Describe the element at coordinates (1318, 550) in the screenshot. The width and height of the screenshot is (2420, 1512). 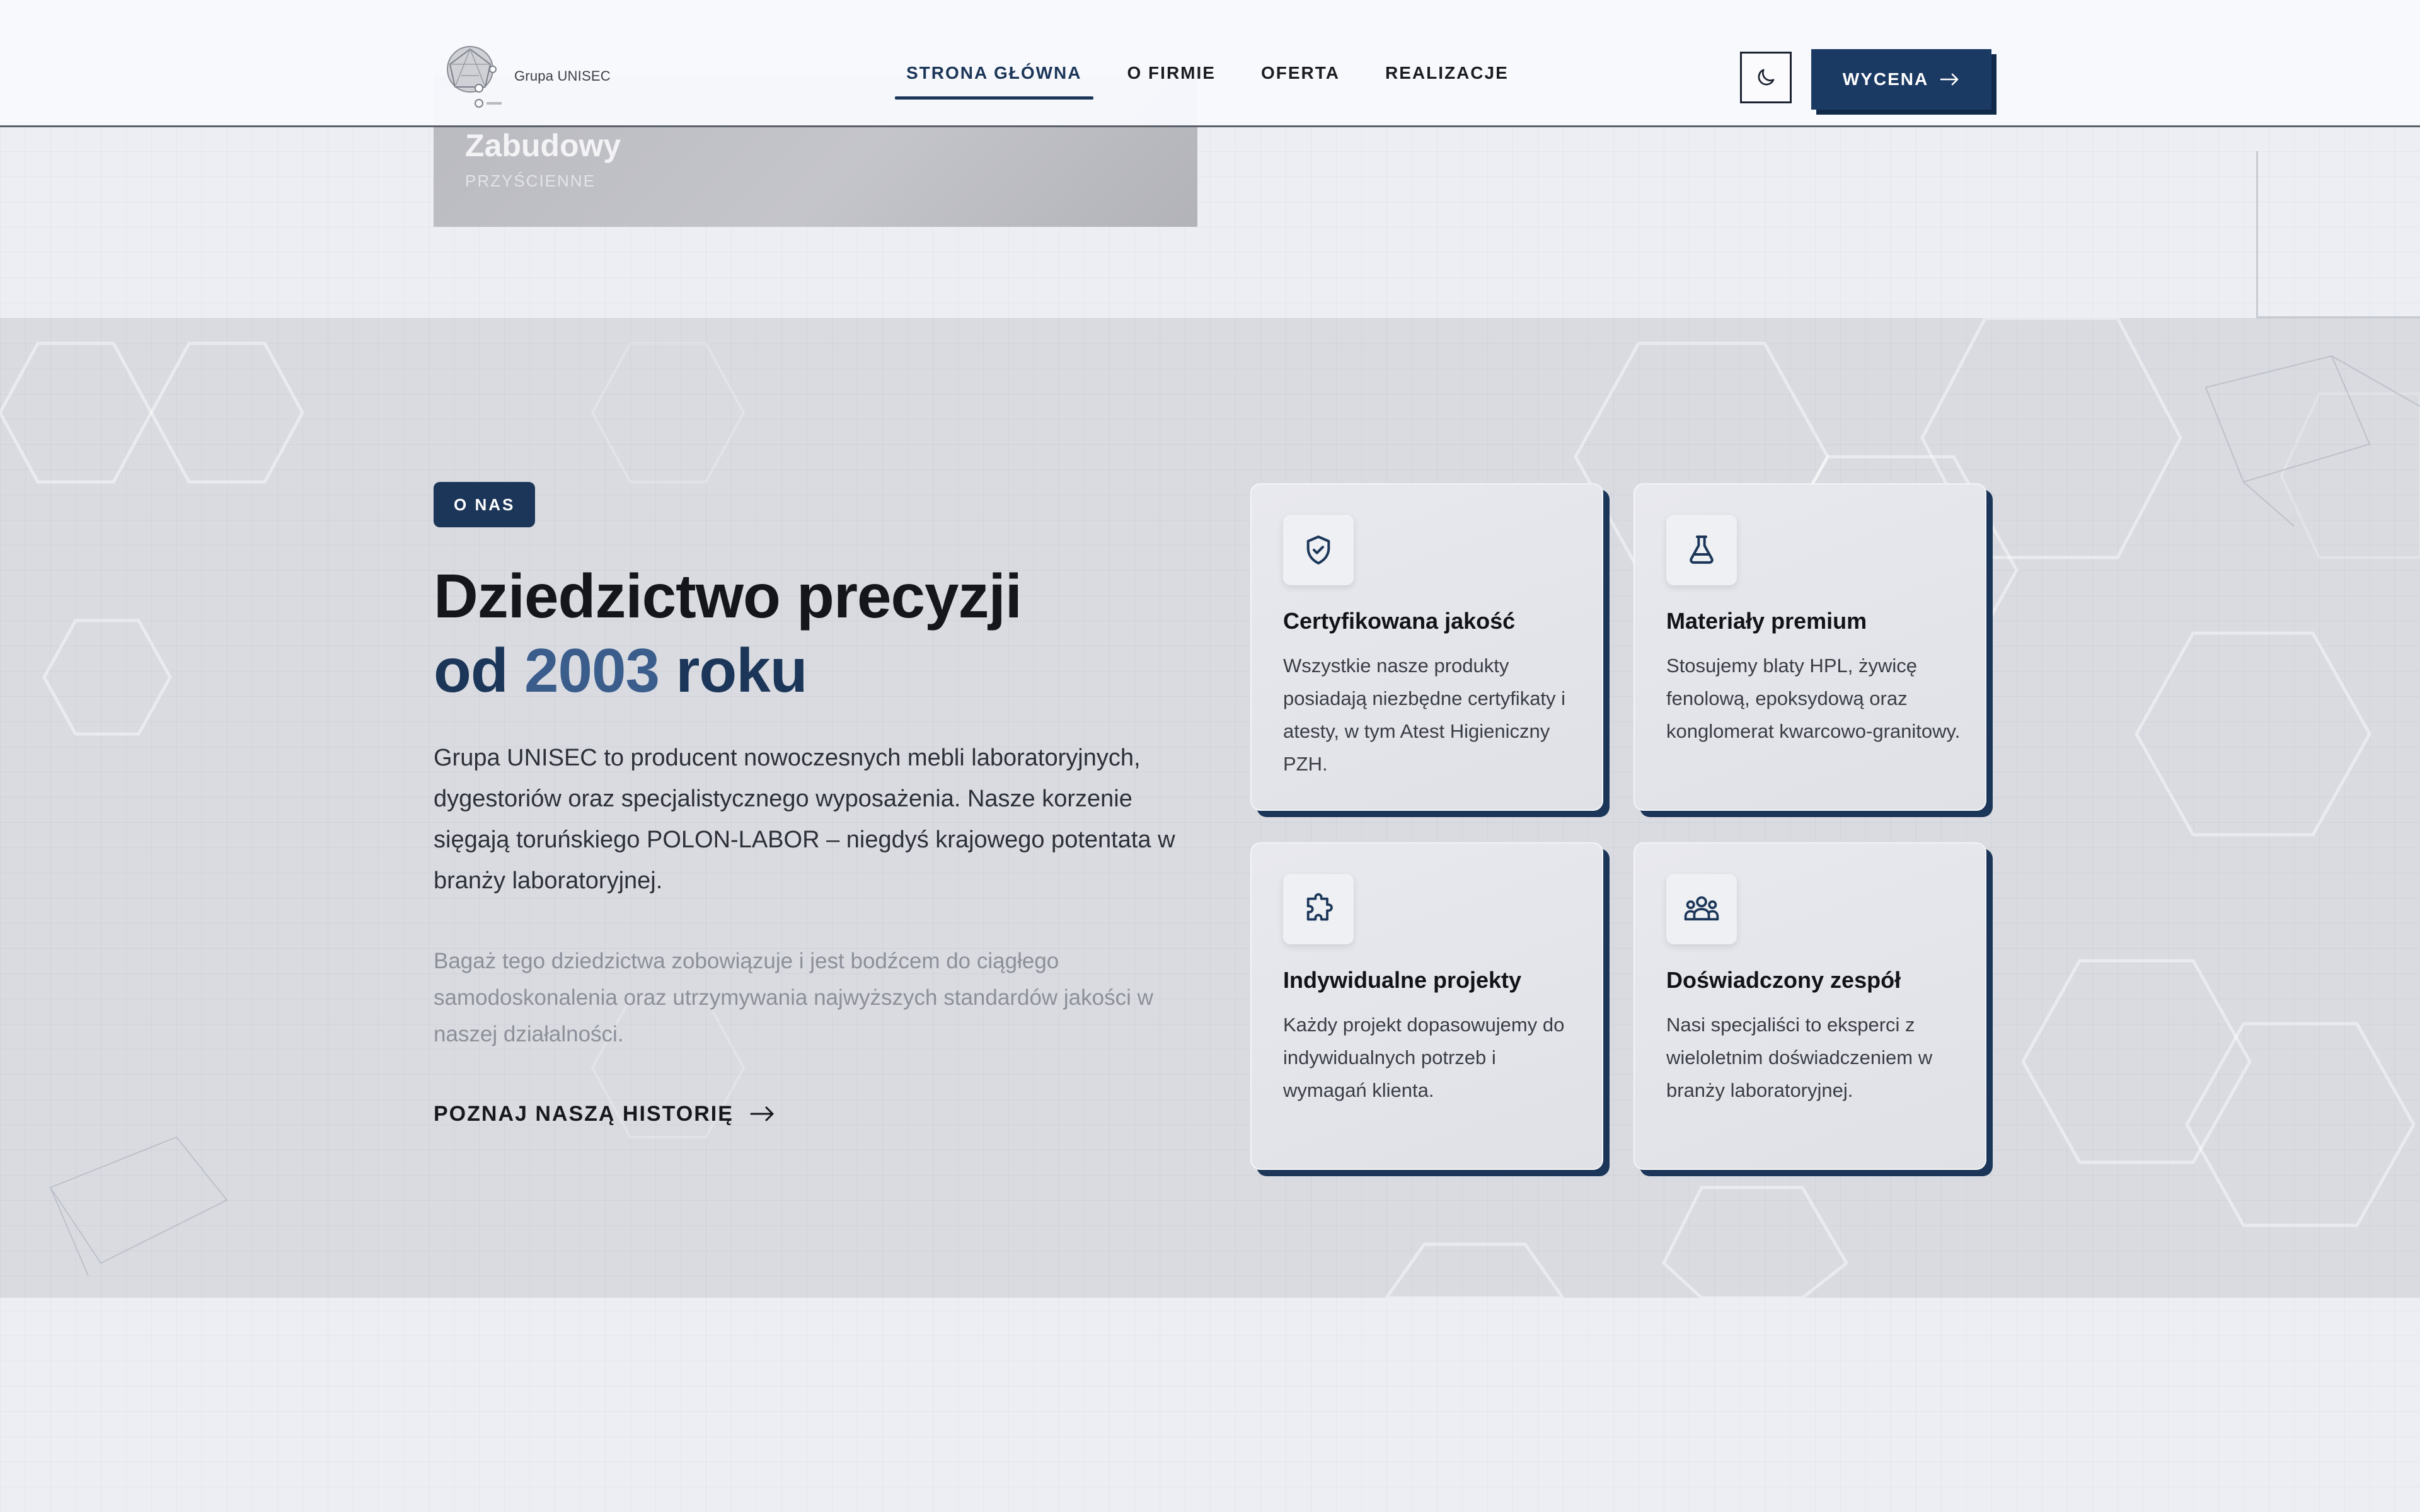
I see `shield-check-icon` at that location.